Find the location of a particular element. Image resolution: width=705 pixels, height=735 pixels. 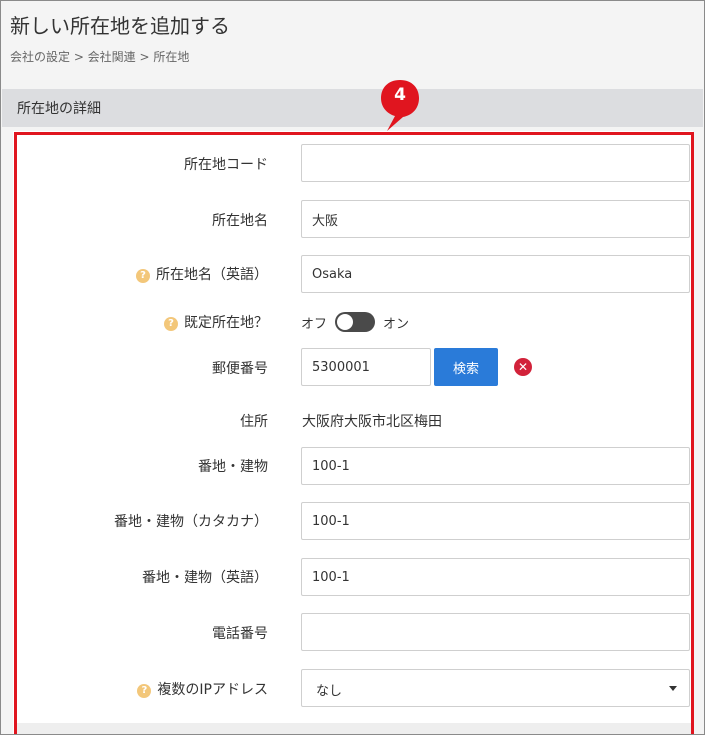

street-kana-input is located at coordinates (495, 521).